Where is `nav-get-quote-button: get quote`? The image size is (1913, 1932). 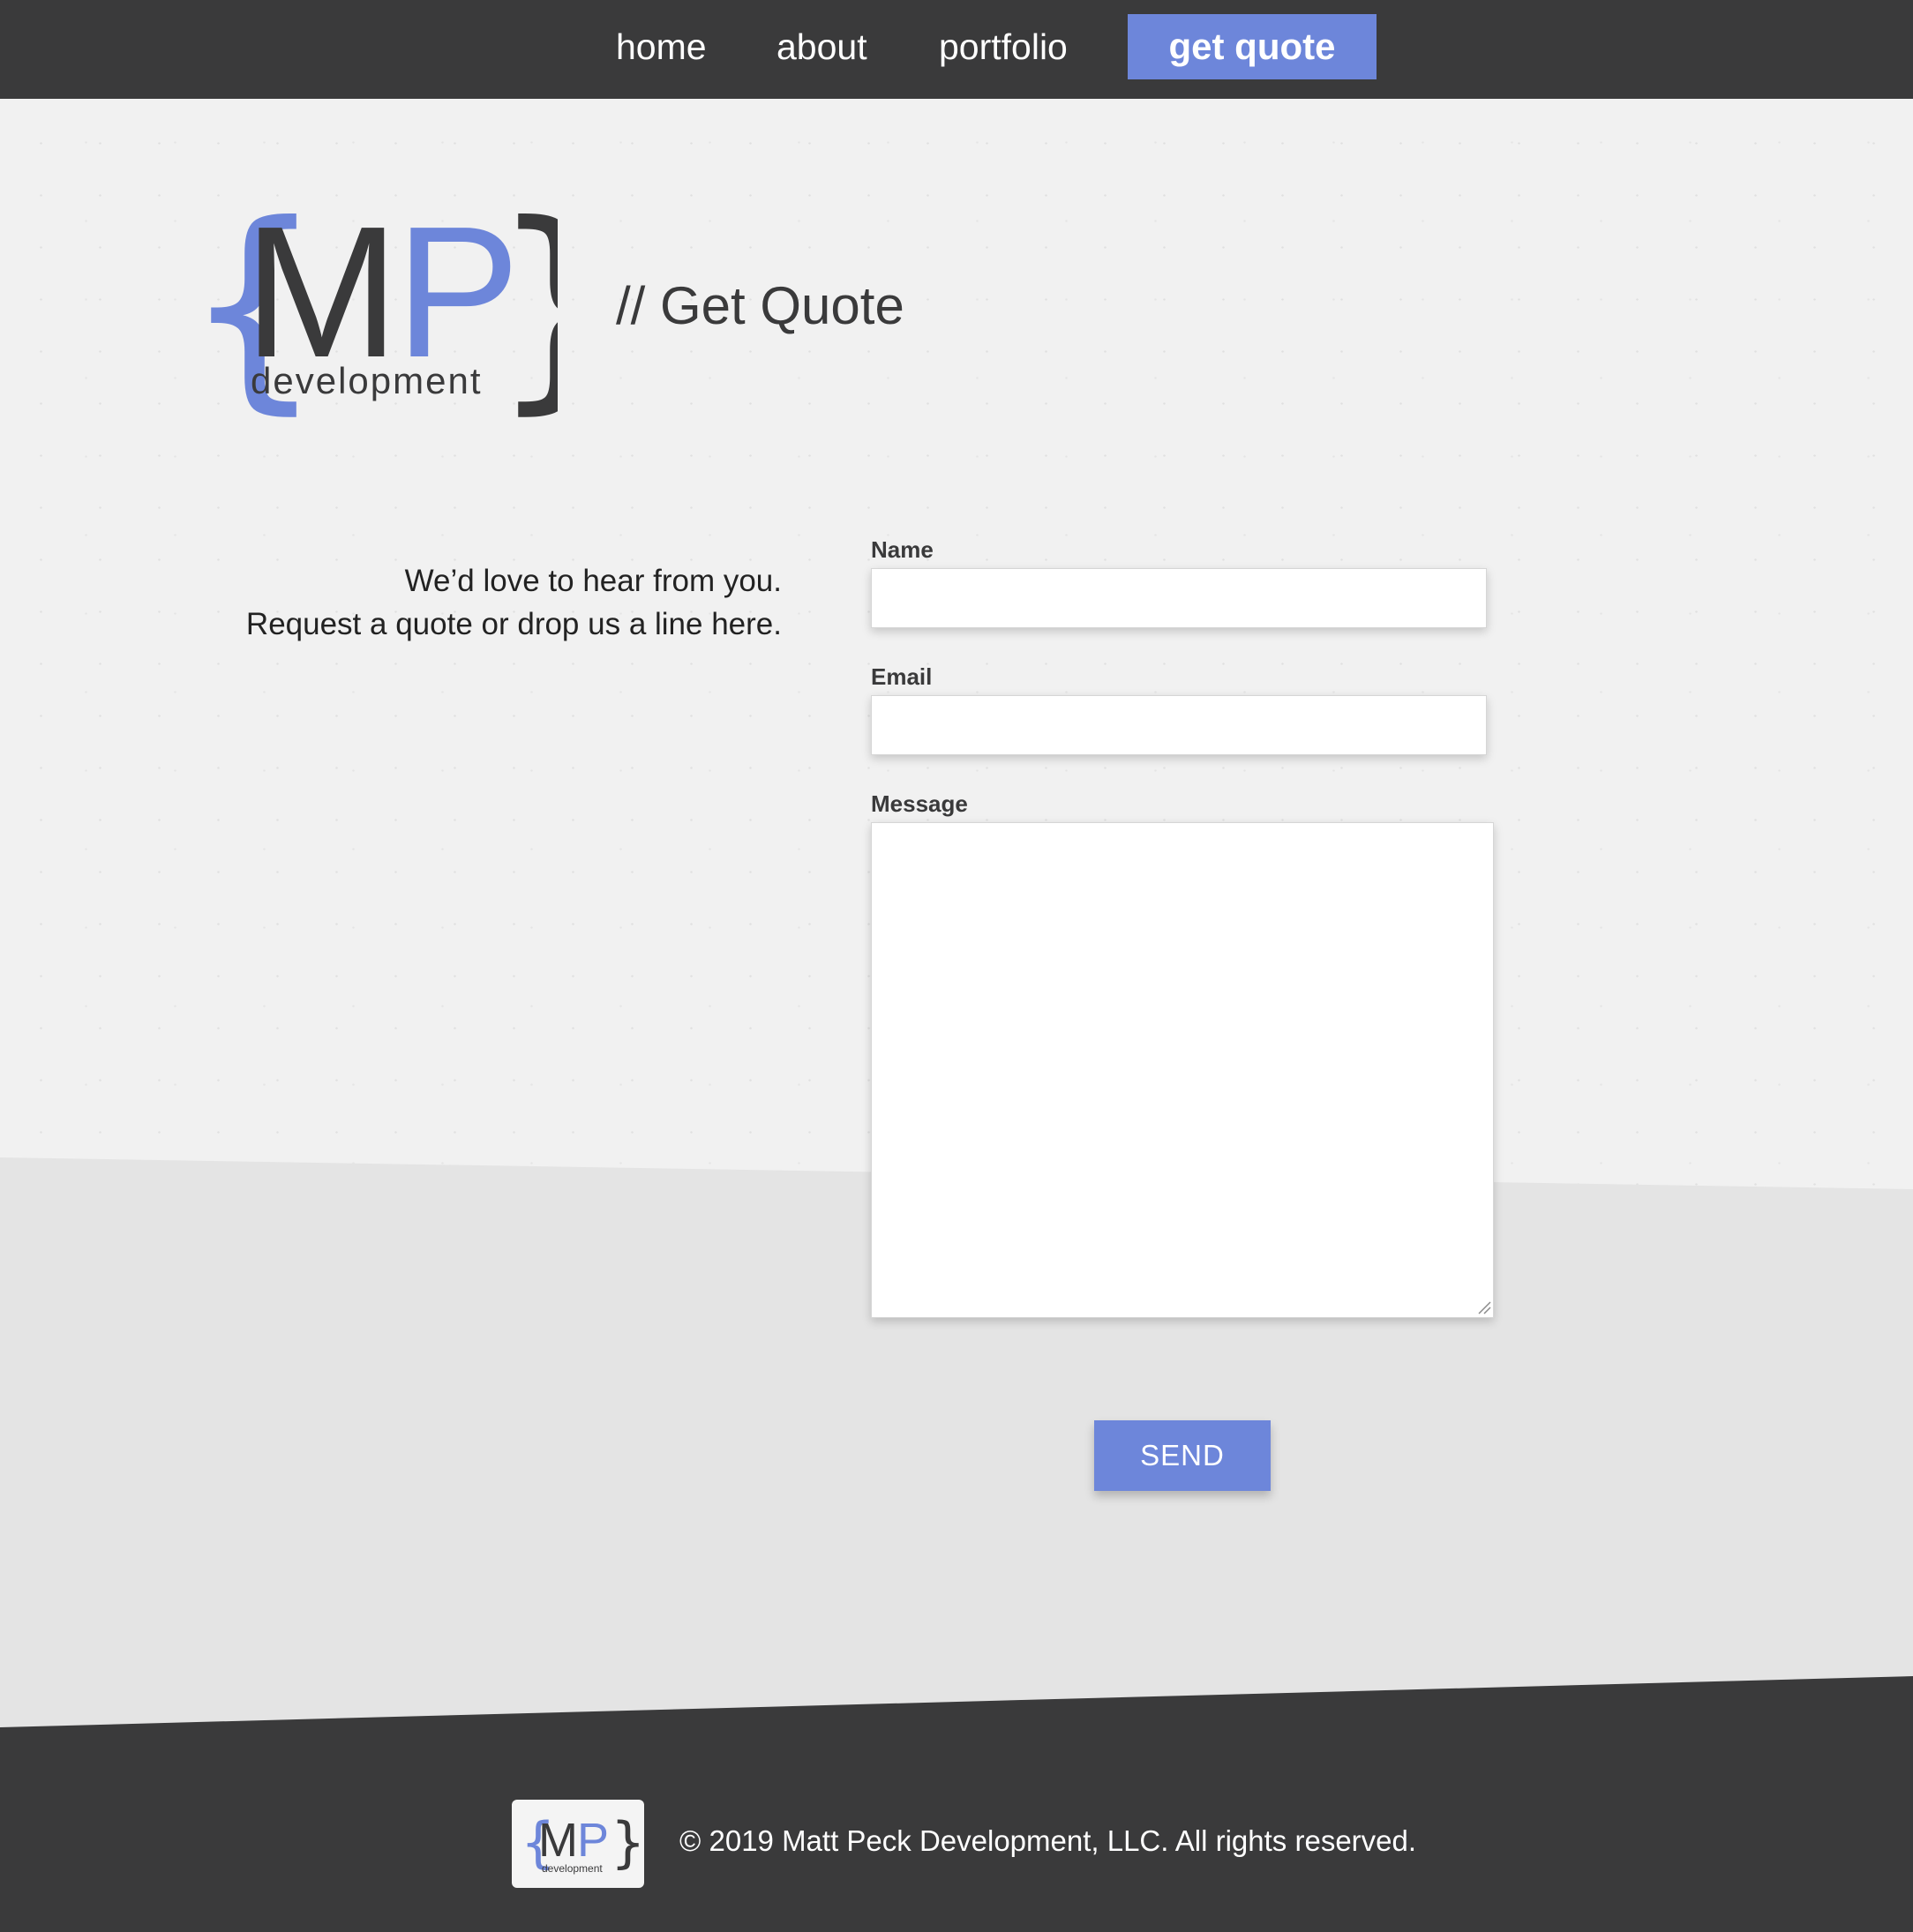 nav-get-quote-button: get quote is located at coordinates (1252, 47).